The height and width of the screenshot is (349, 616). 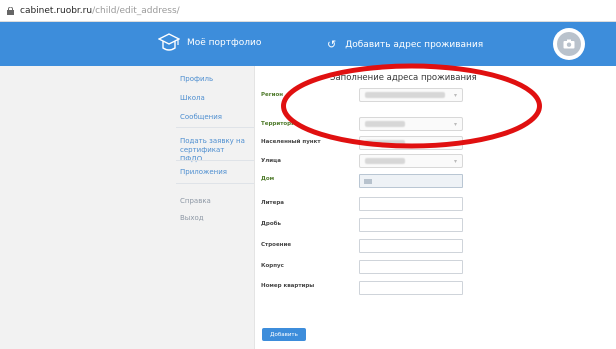 What do you see at coordinates (201, 117) in the screenshot?
I see `sidebar-item-messages: Сообщения` at bounding box center [201, 117].